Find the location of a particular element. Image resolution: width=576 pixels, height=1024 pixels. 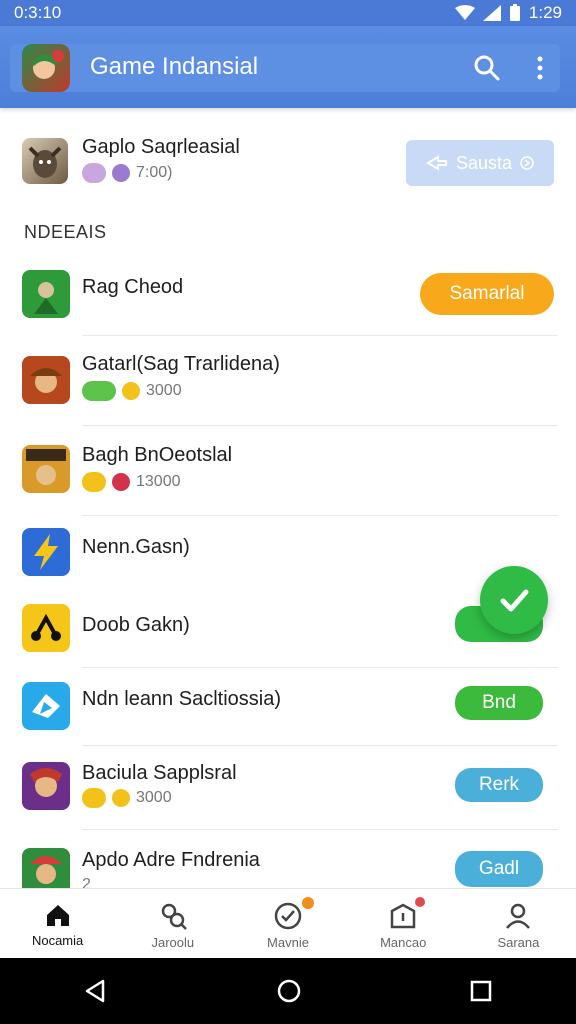

app-title: Game Indansial is located at coordinates (174, 66).